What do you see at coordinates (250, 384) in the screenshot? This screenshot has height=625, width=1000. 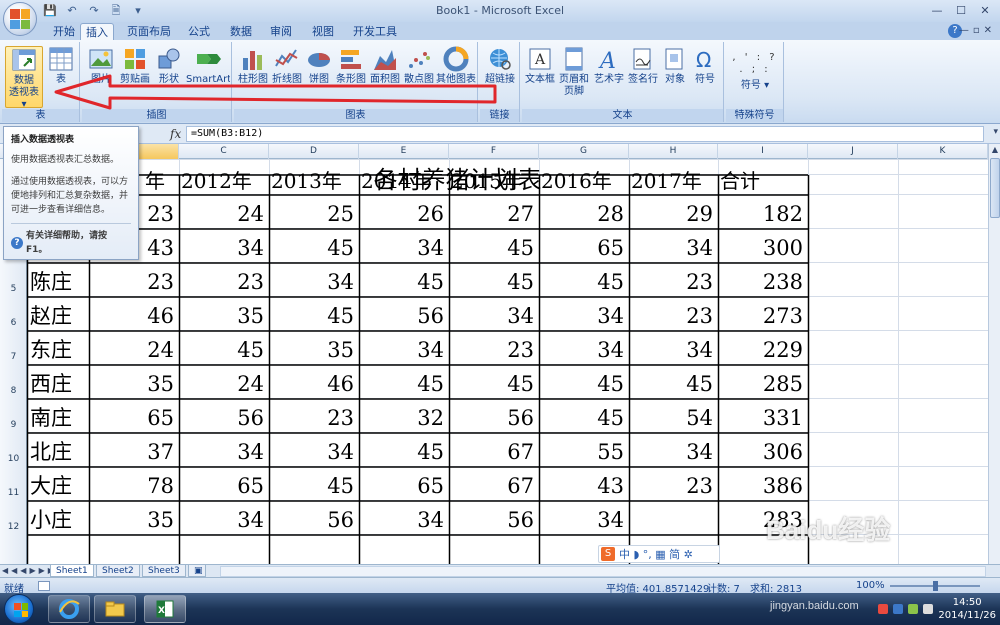 I see `cell-C8: 24` at bounding box center [250, 384].